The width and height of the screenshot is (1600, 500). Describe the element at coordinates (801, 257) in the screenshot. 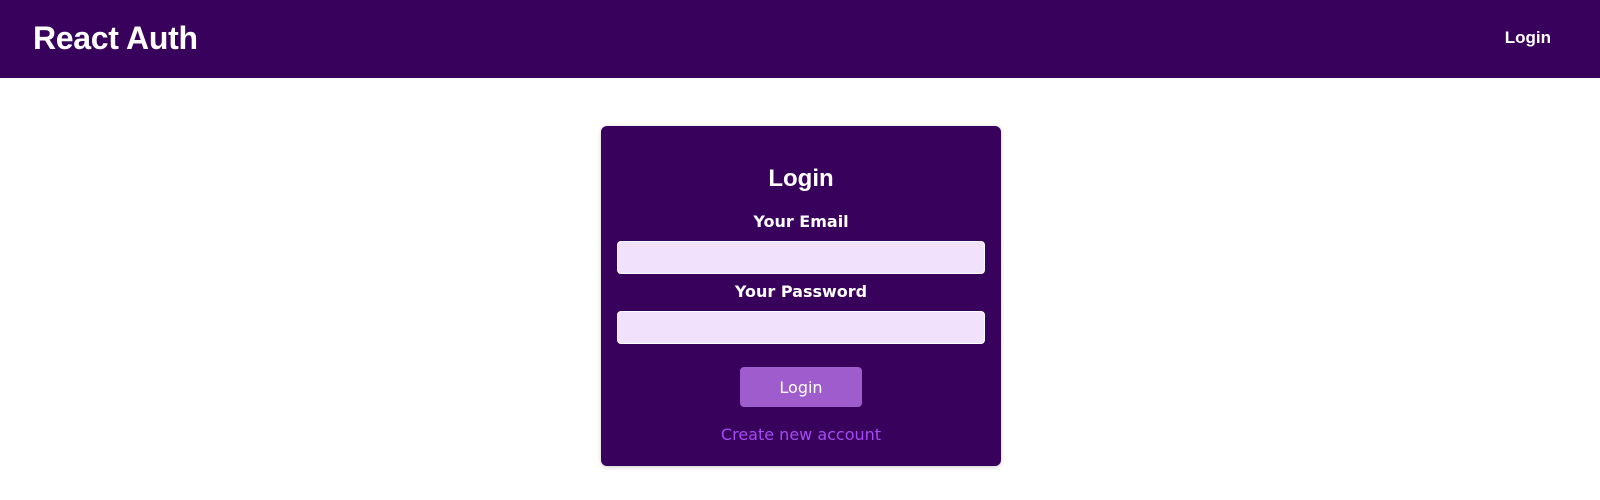

I see `email-input` at that location.